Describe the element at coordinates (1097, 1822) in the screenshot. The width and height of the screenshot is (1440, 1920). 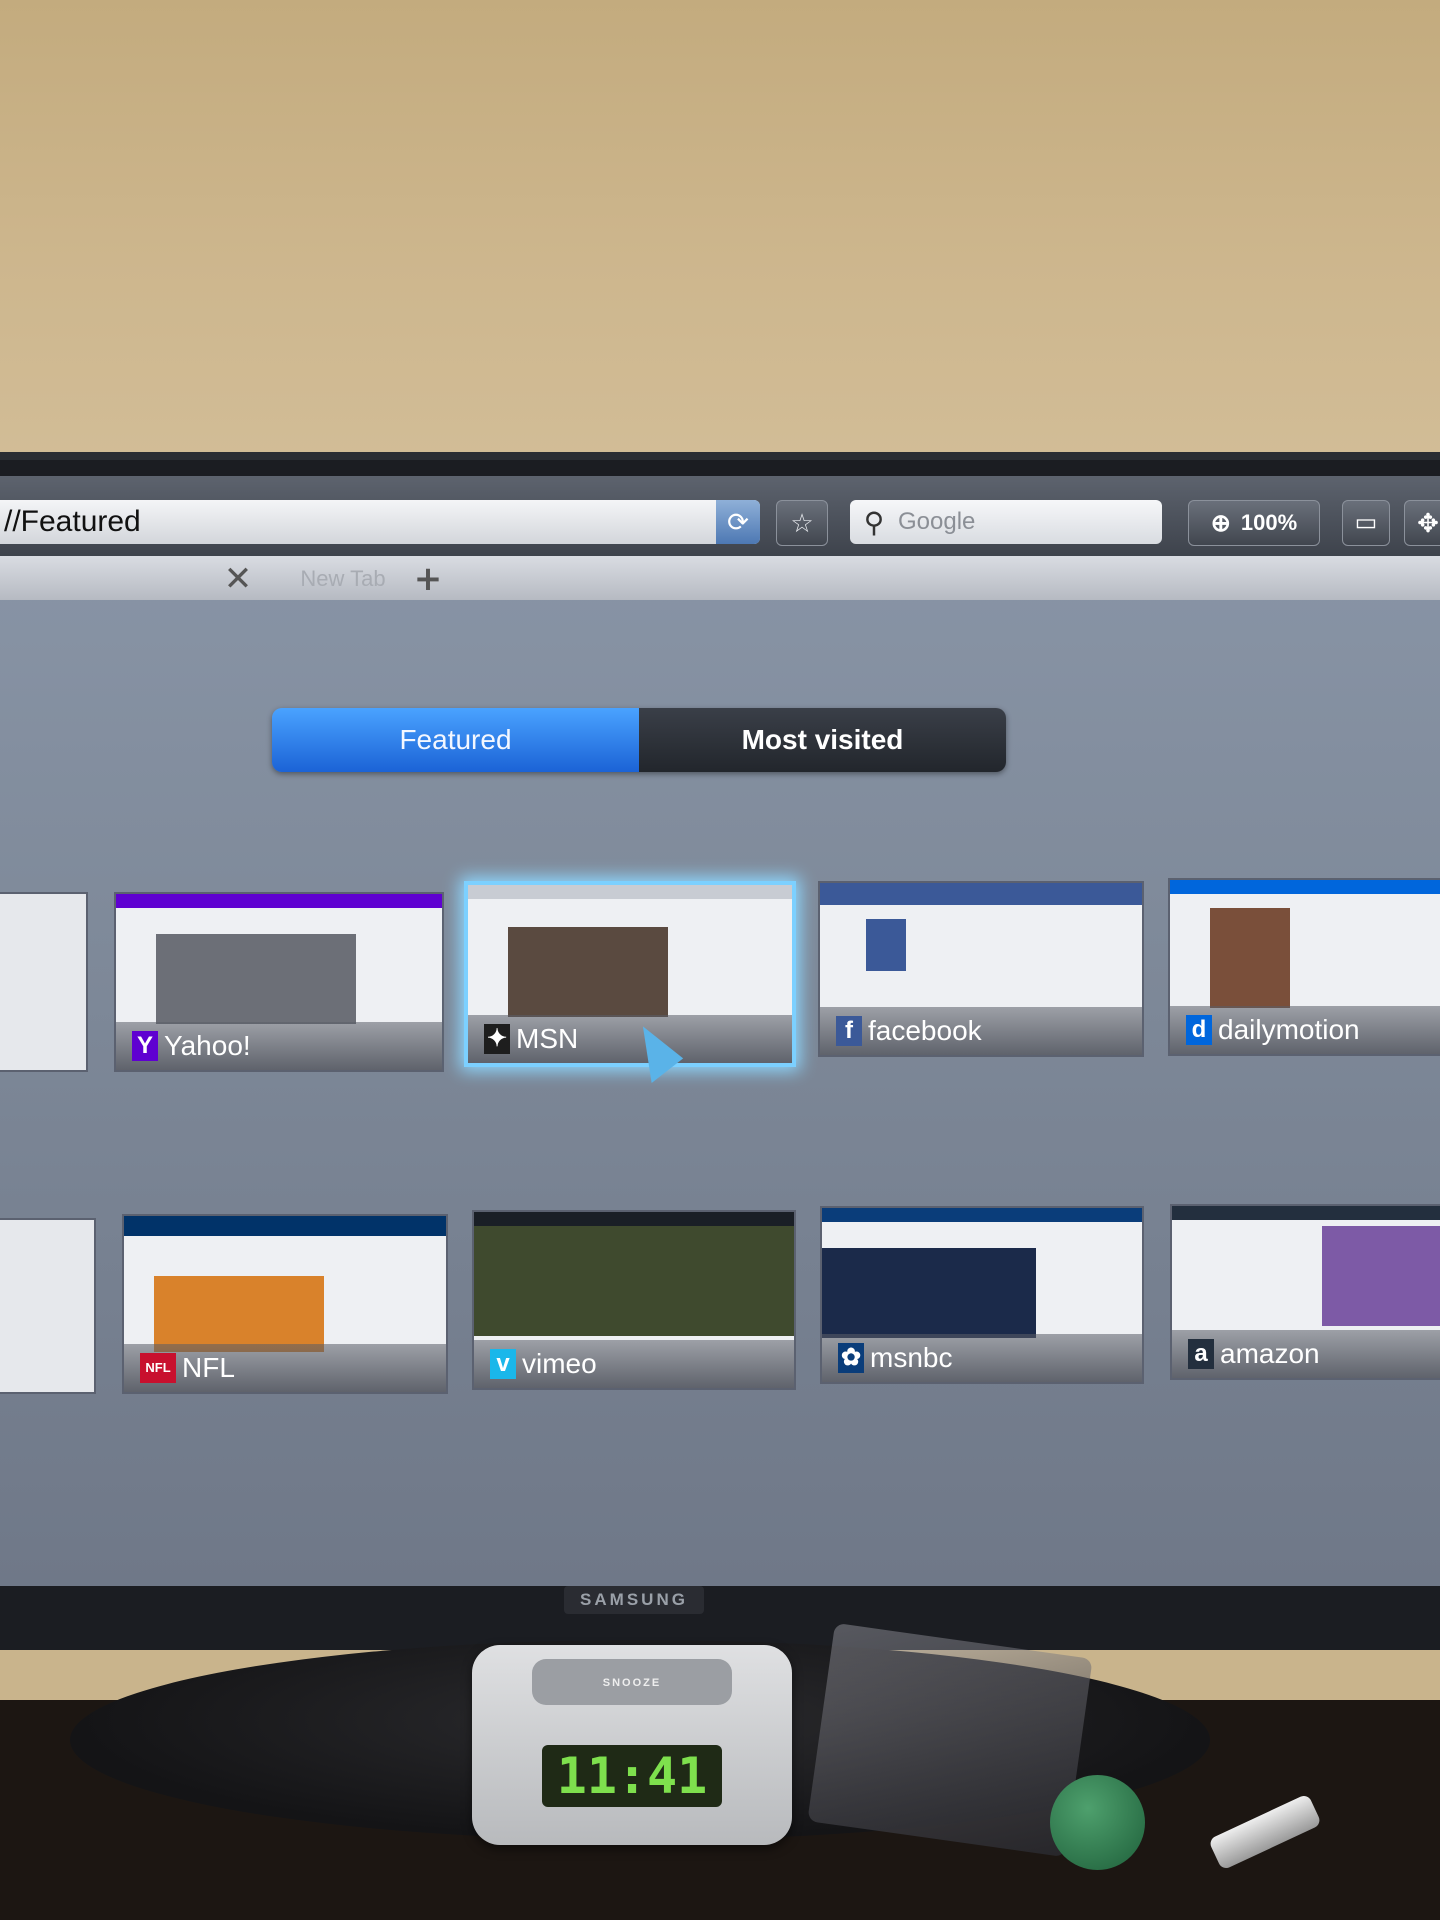
I see `green-knob` at that location.